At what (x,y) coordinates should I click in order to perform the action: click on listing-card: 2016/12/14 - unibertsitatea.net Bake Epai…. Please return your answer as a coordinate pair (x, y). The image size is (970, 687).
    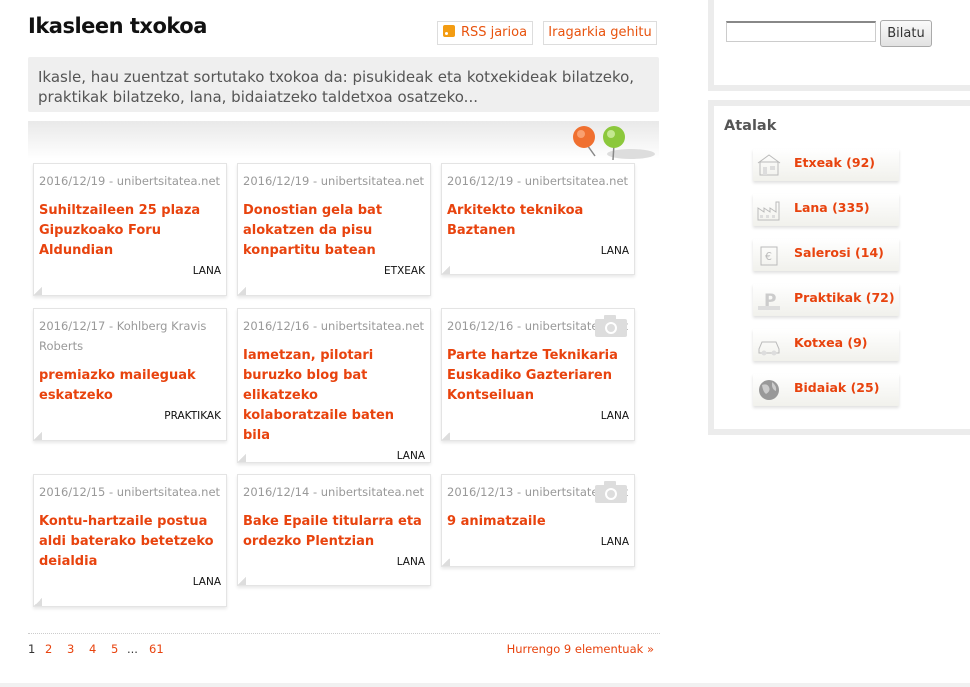
    Looking at the image, I should click on (334, 530).